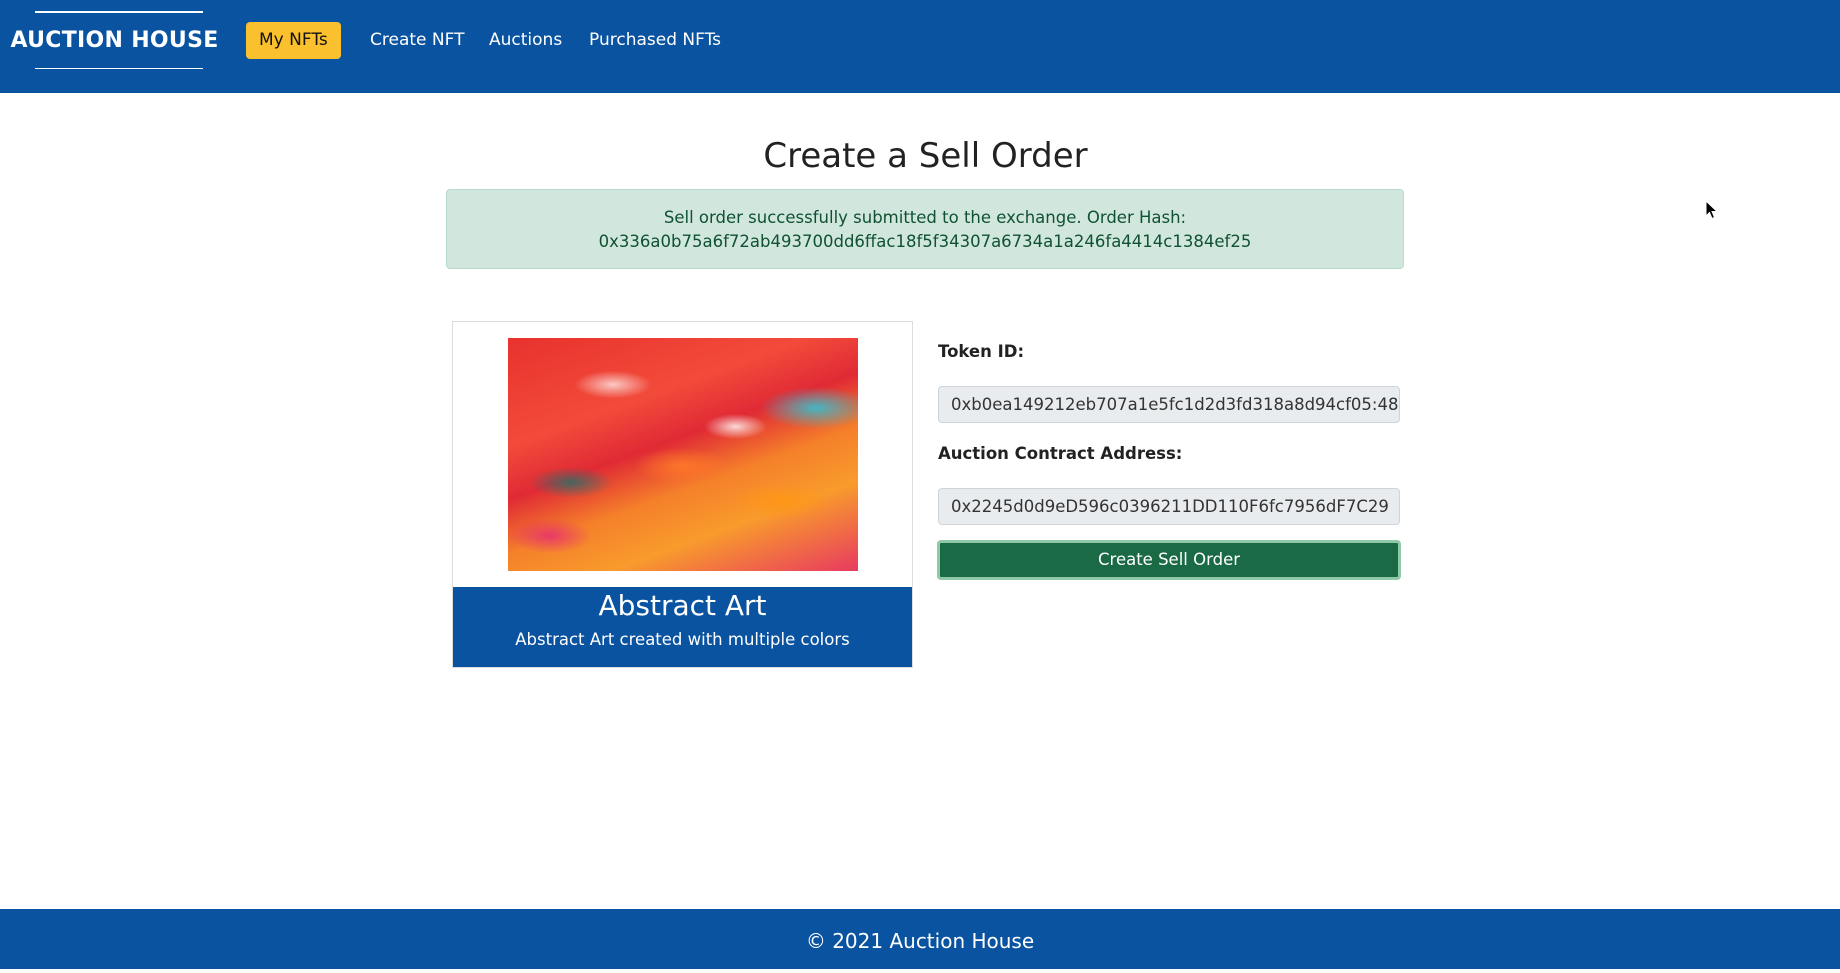 The width and height of the screenshot is (1840, 973). I want to click on nav-link-create-nft: Create NFT, so click(417, 40).